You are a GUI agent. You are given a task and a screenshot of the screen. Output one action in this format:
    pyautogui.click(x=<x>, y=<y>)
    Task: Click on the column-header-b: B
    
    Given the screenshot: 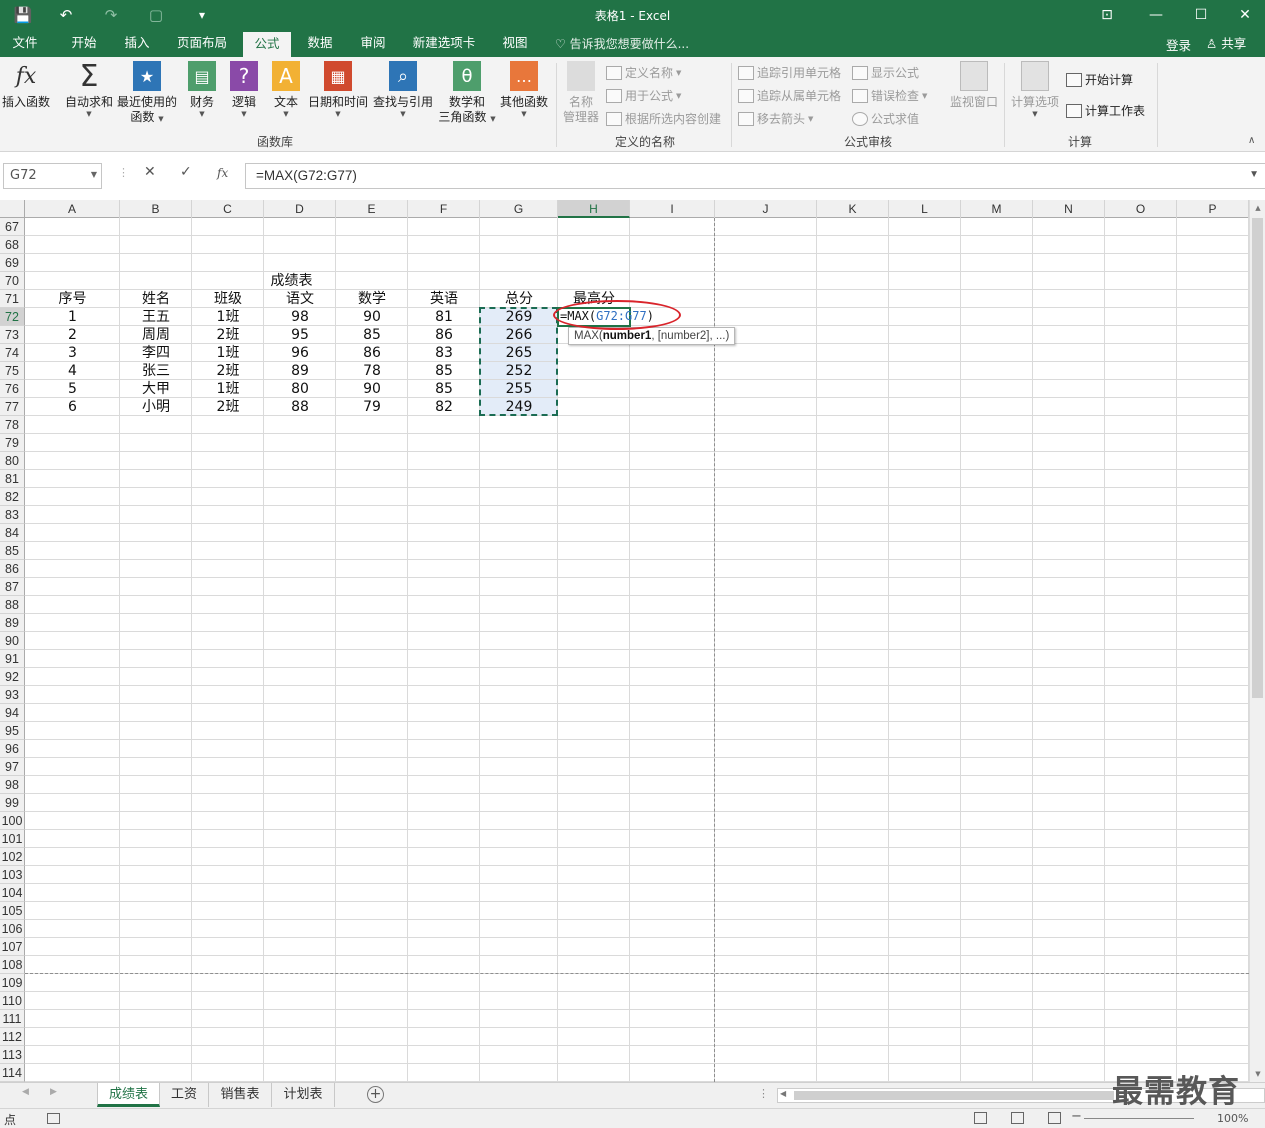 What is the action you would take?
    pyautogui.click(x=156, y=209)
    